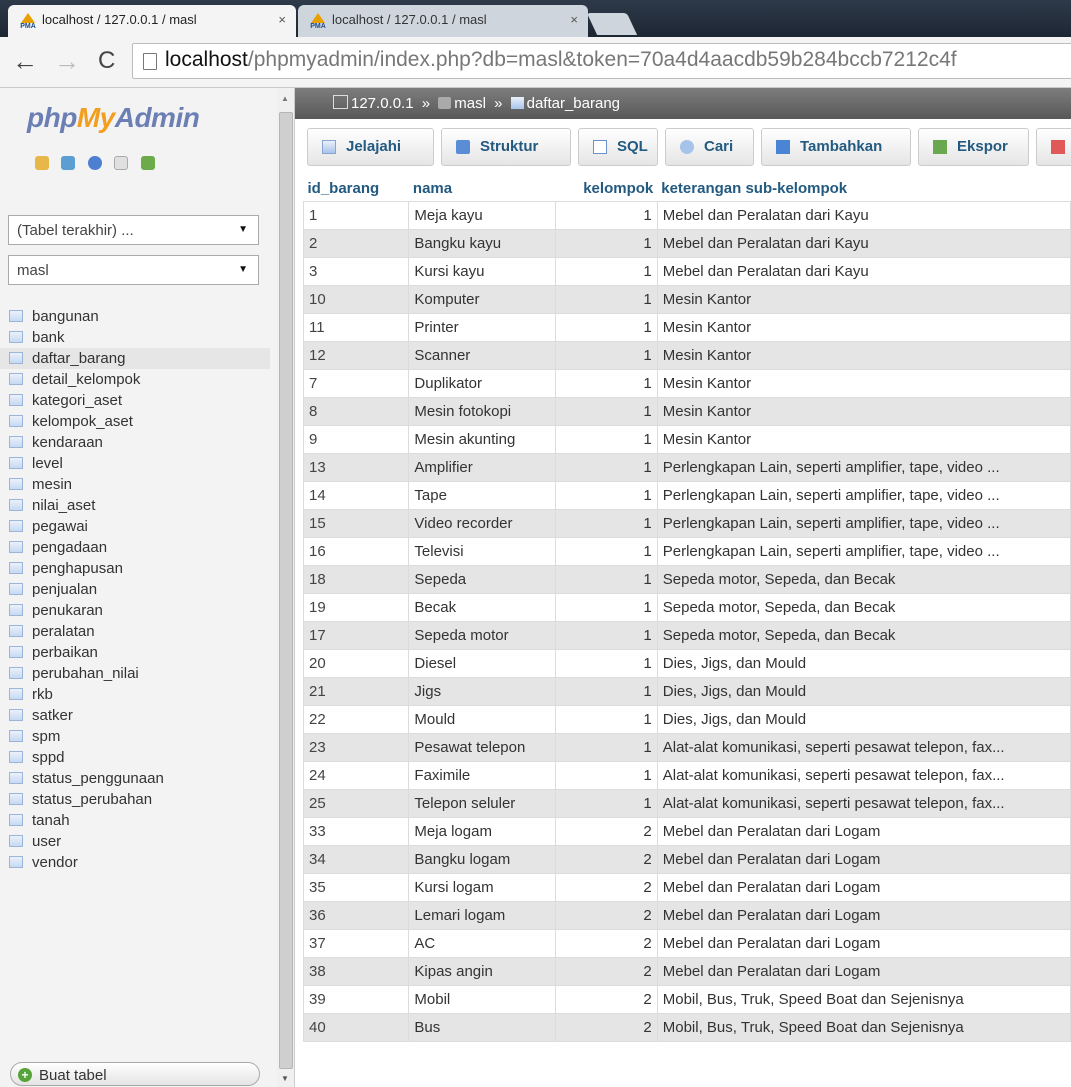 Image resolution: width=1071 pixels, height=1087 pixels. Describe the element at coordinates (482, 747) in the screenshot. I see `cell-nama: Pesawat telepon` at that location.